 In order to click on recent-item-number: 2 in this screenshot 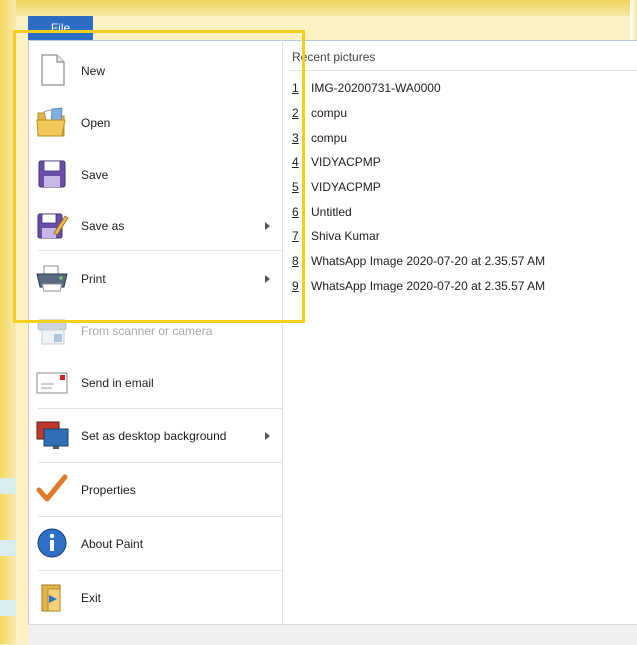, I will do `click(295, 113)`.